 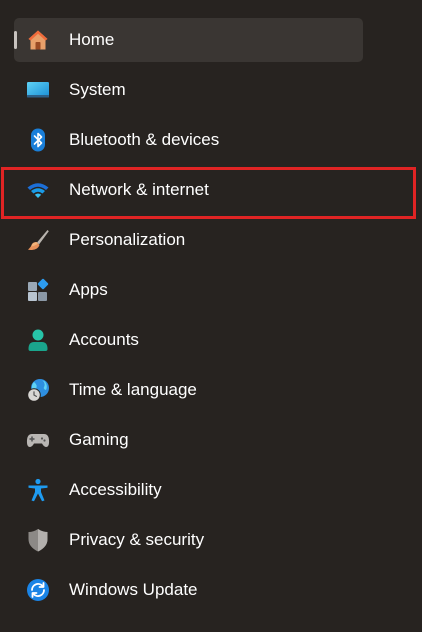 I want to click on nav-item-accounts: Accounts, so click(x=188, y=340).